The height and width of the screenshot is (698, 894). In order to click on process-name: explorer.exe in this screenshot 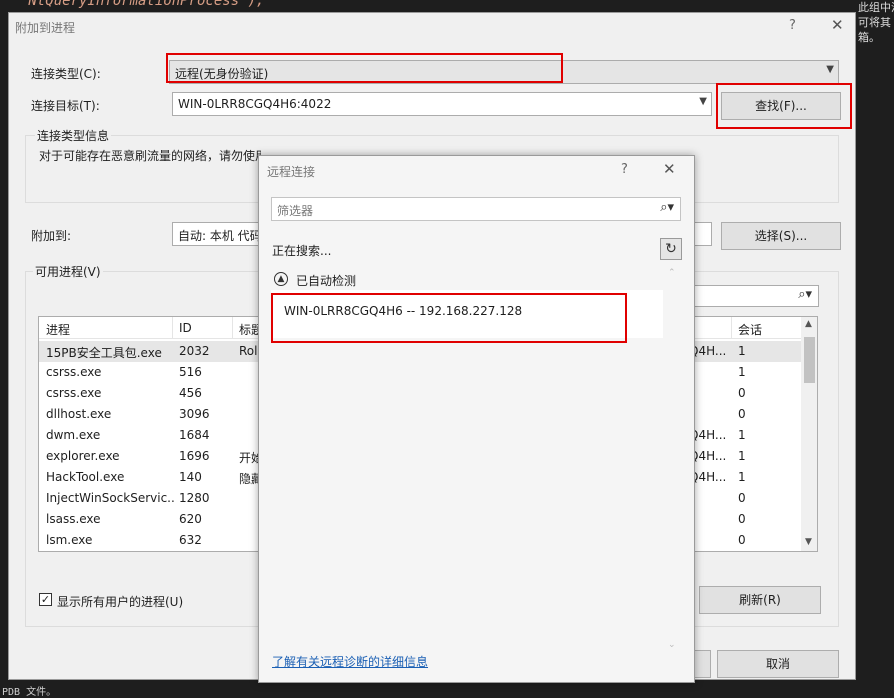, I will do `click(83, 456)`.